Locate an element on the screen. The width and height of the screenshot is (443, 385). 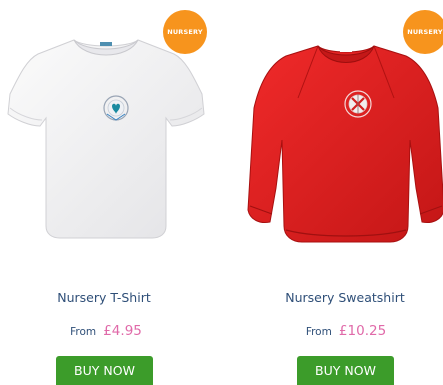
price-value: £4.95 is located at coordinates (122, 331).